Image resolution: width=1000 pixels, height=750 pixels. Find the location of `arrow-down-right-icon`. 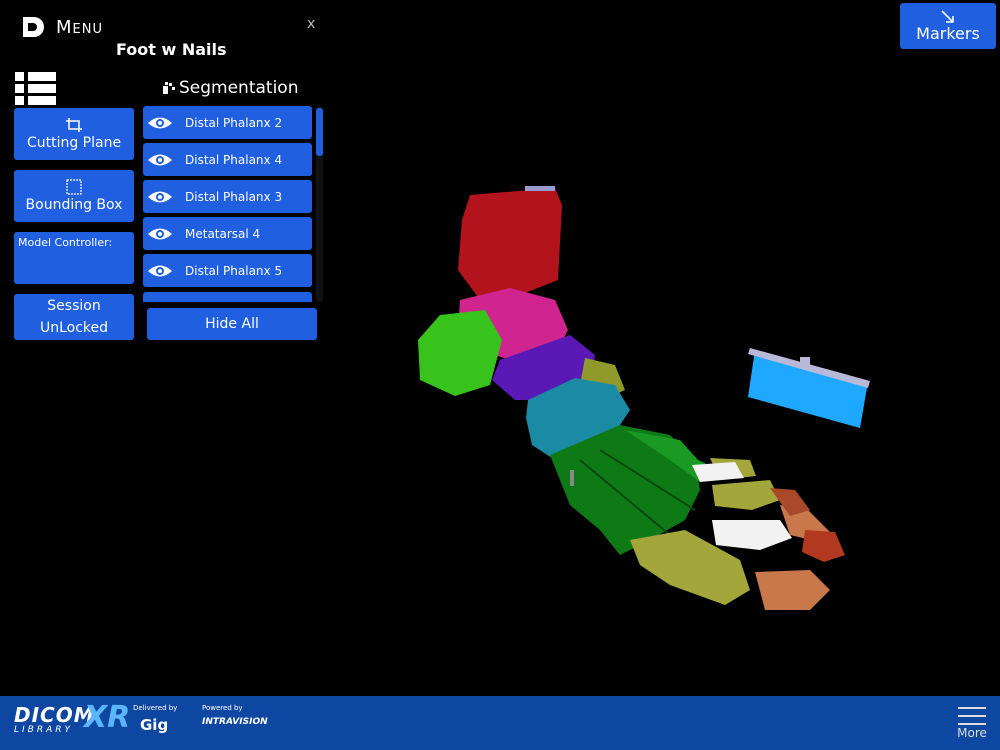

arrow-down-right-icon is located at coordinates (947, 16).